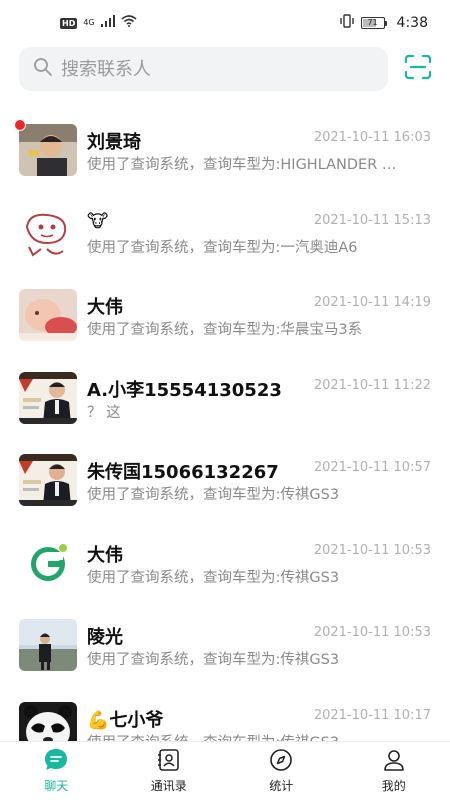 The width and height of the screenshot is (450, 800). Describe the element at coordinates (125, 720) in the screenshot. I see `contact-name: 💪七小爷` at that location.